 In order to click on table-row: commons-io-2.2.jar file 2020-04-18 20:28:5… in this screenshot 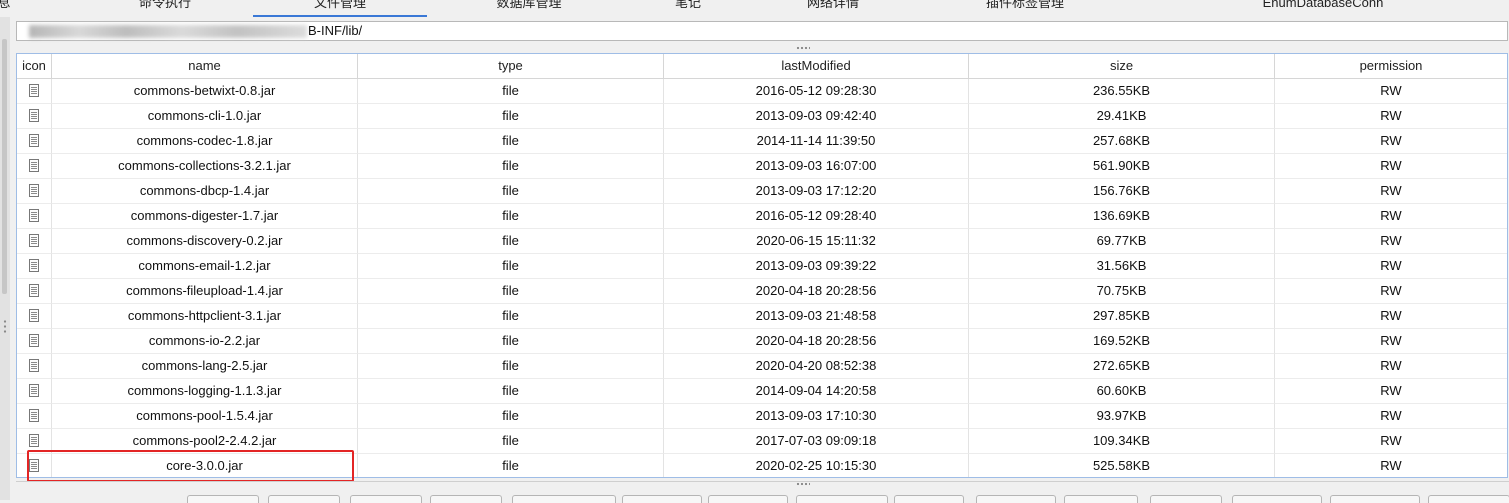, I will do `click(762, 341)`.